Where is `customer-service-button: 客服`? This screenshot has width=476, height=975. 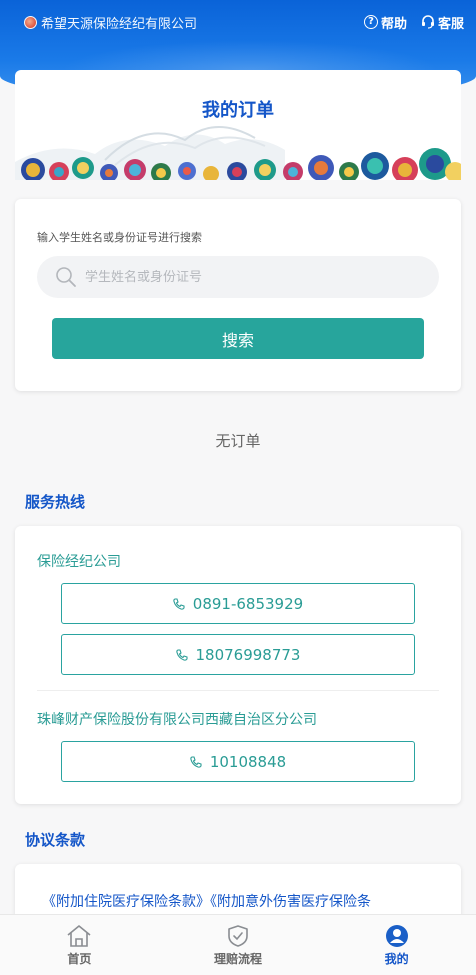 customer-service-button: 客服 is located at coordinates (442, 22).